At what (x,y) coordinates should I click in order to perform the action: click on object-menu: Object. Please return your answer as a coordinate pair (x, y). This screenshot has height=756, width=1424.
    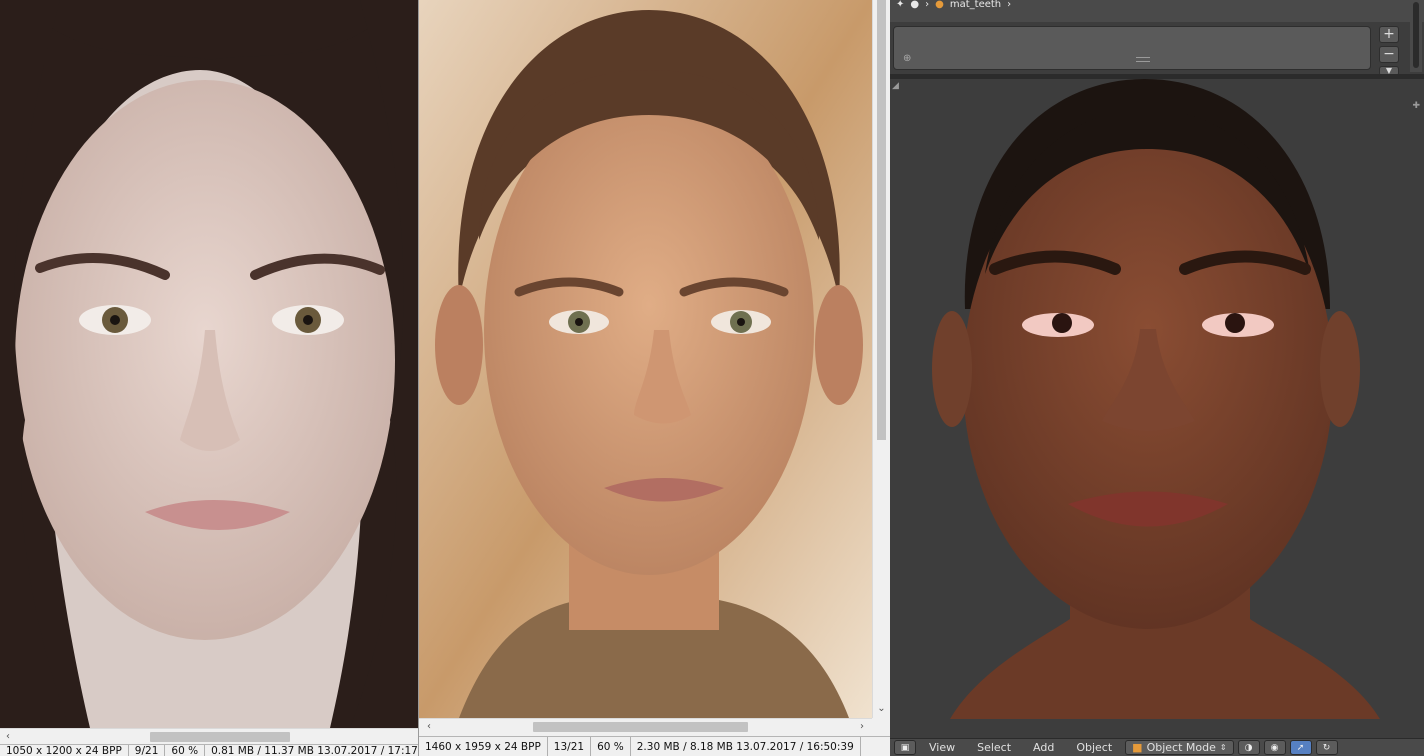
    Looking at the image, I should click on (1094, 748).